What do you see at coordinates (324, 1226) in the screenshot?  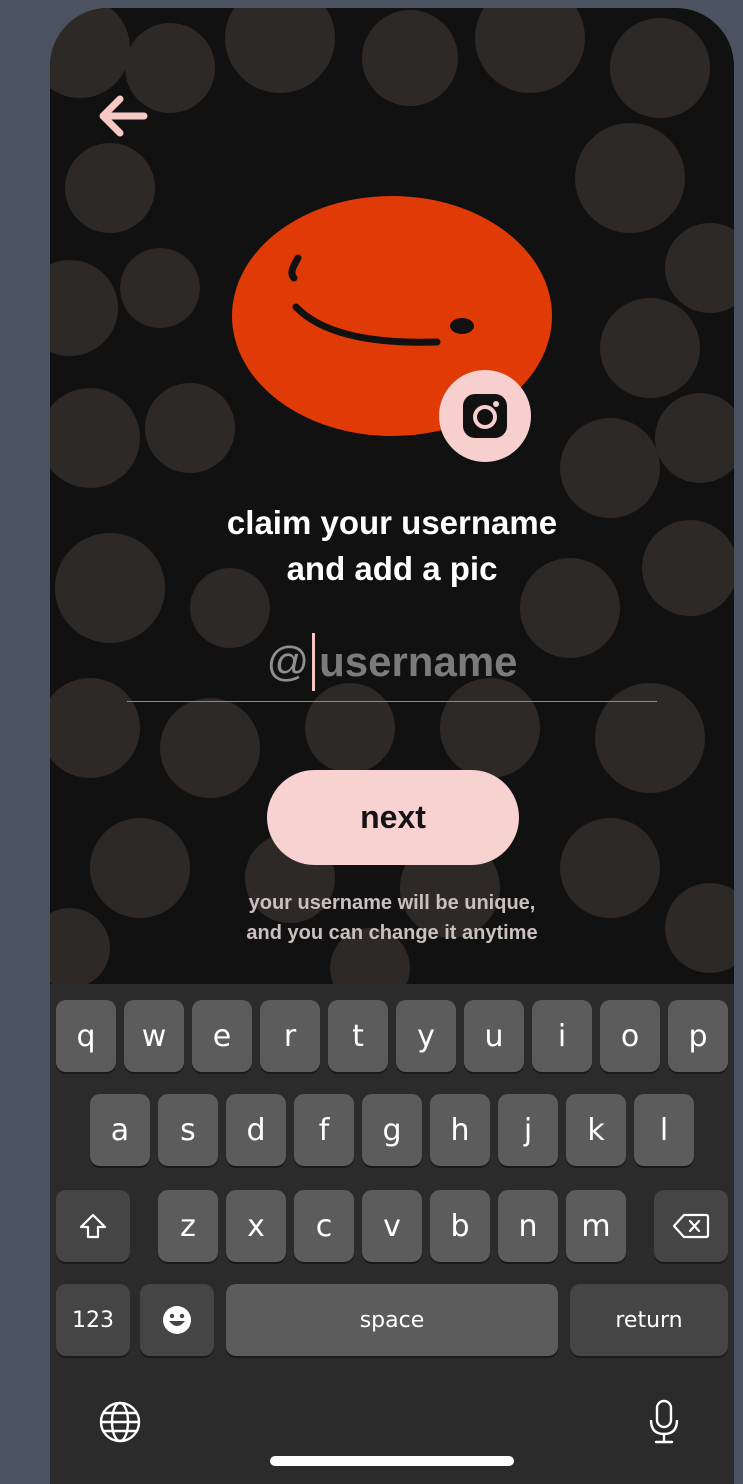 I see `key-c: c` at bounding box center [324, 1226].